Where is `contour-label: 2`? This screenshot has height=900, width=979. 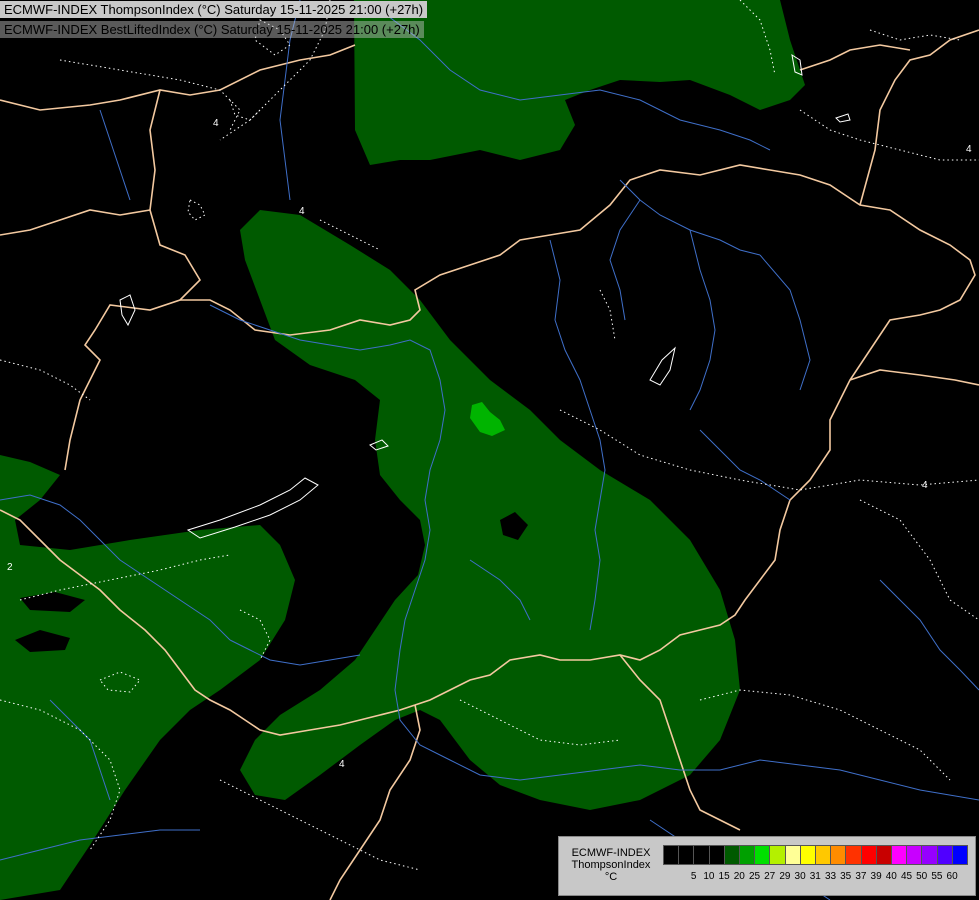
contour-label: 2 is located at coordinates (10, 567).